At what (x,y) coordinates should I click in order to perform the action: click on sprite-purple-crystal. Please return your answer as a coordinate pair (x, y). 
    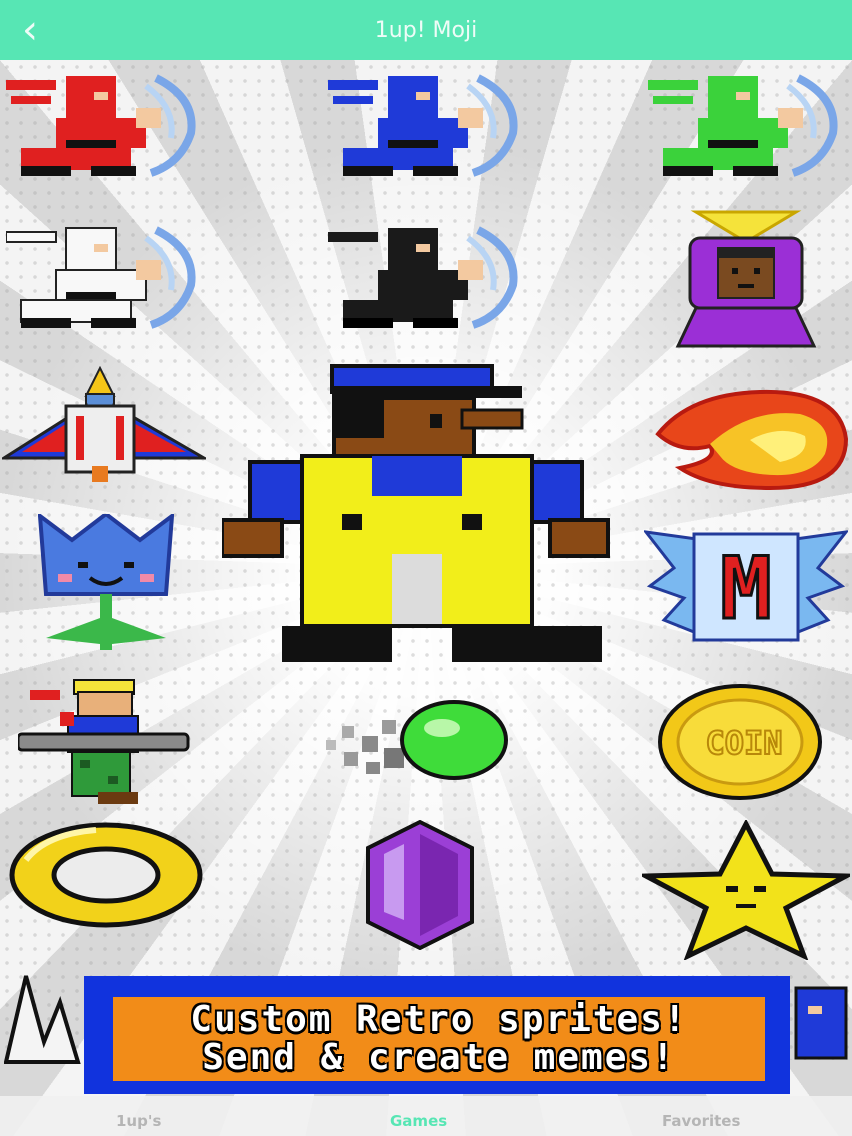
    Looking at the image, I should click on (420, 885).